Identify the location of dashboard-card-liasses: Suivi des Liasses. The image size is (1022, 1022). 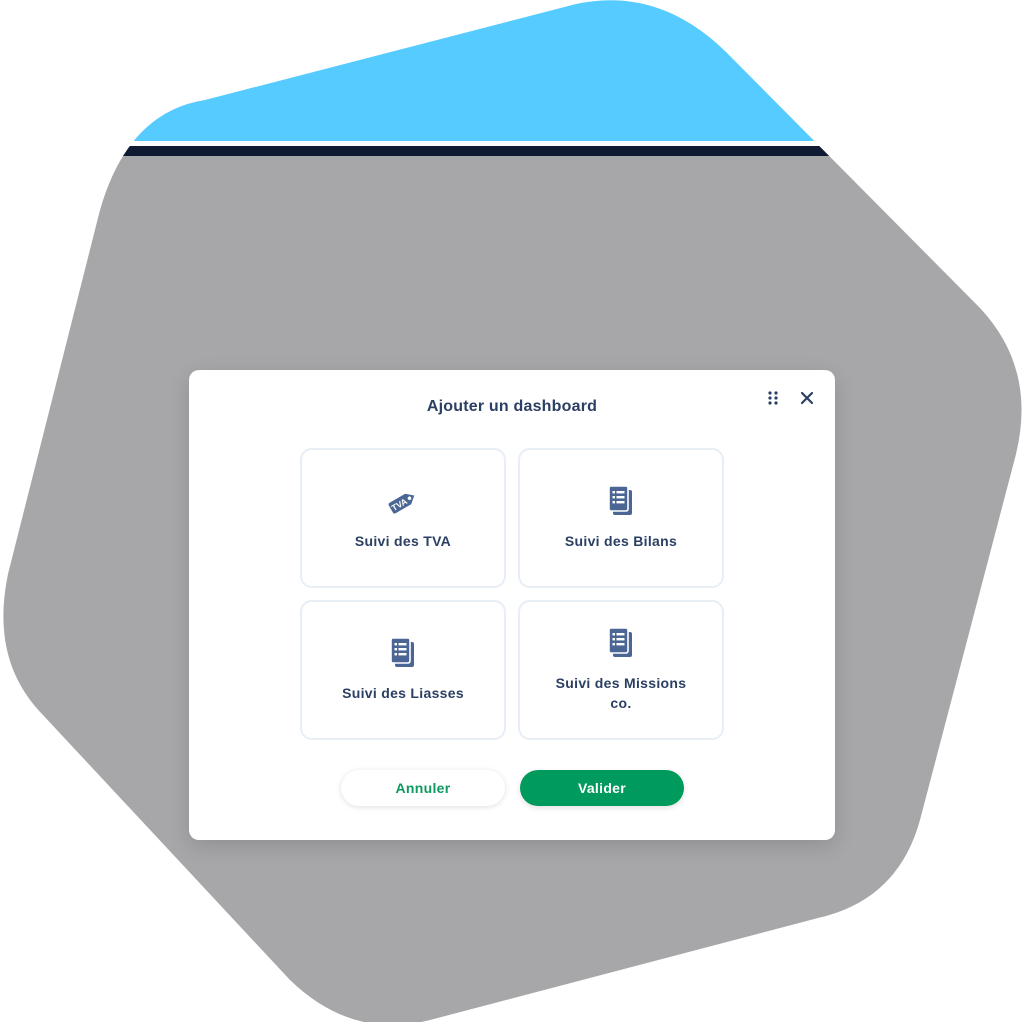
(403, 670).